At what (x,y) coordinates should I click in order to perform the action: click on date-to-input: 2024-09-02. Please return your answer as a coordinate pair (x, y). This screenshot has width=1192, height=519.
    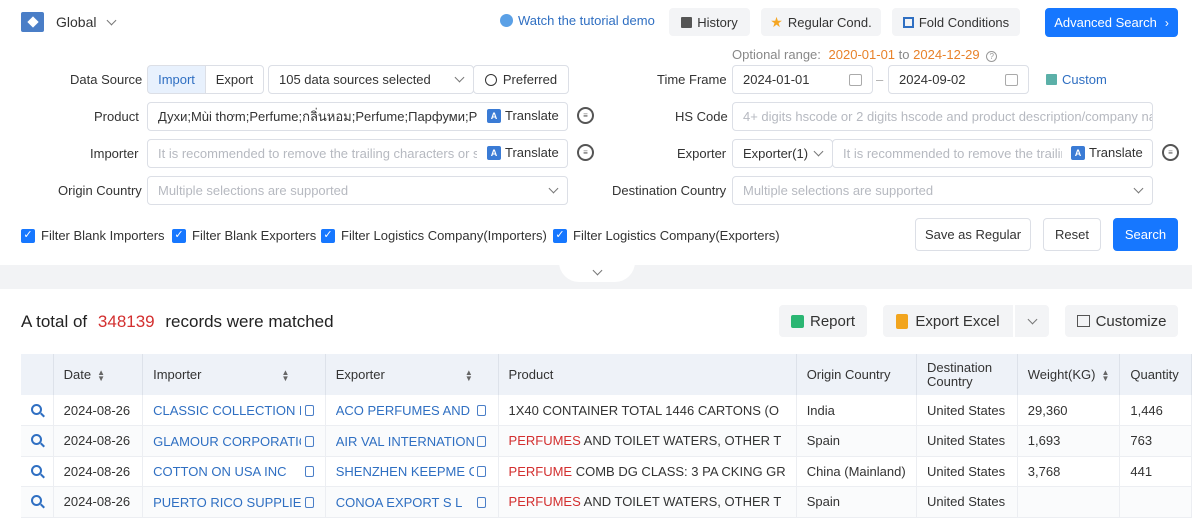
    Looking at the image, I should click on (958, 79).